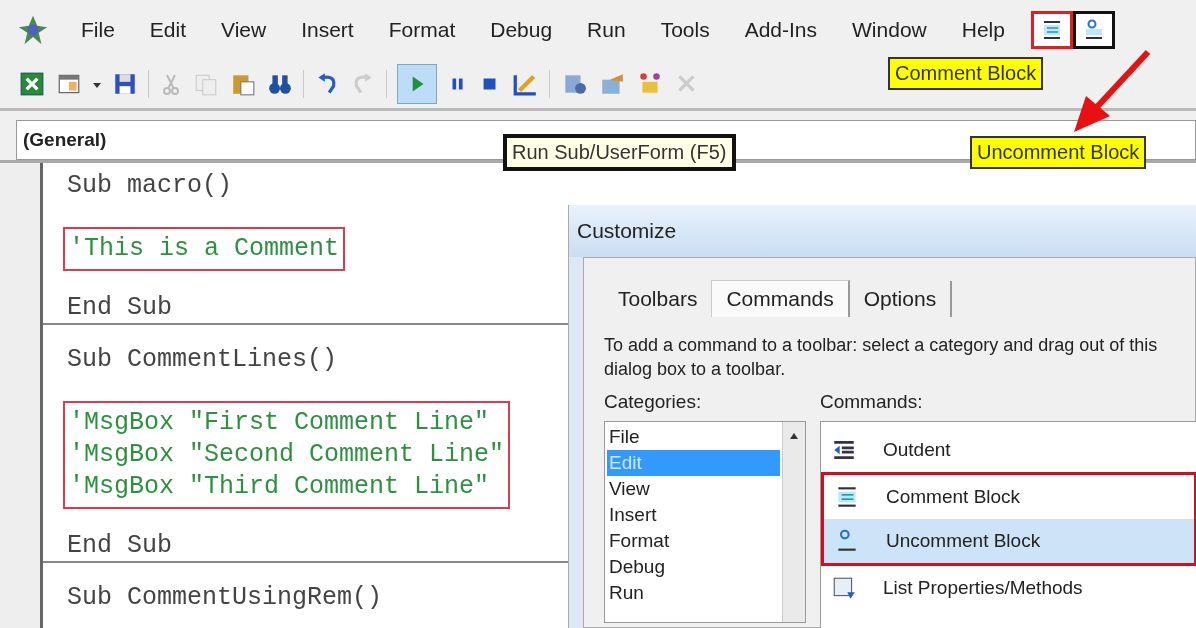 This screenshot has height=628, width=1196. I want to click on command-label: Outdent, so click(917, 450).